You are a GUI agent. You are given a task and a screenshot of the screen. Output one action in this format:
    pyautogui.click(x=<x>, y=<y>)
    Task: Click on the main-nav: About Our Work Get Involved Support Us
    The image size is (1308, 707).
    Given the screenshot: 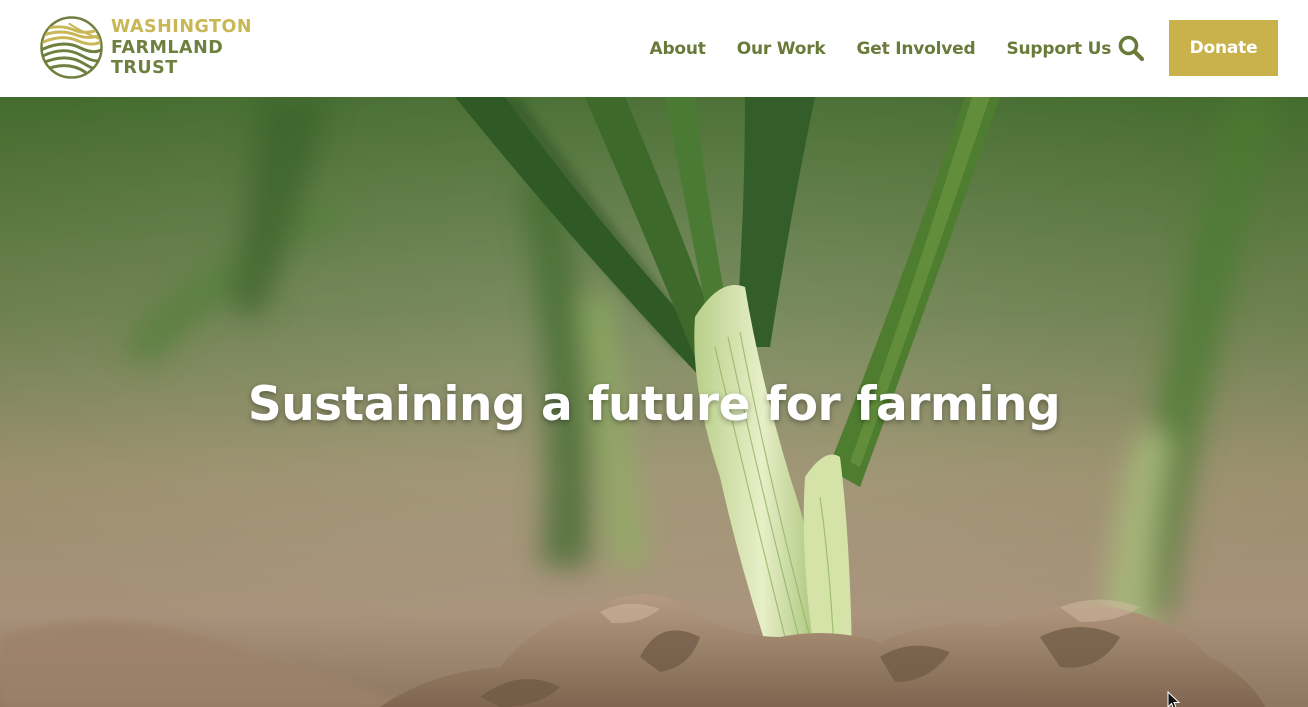 What is the action you would take?
    pyautogui.click(x=880, y=49)
    